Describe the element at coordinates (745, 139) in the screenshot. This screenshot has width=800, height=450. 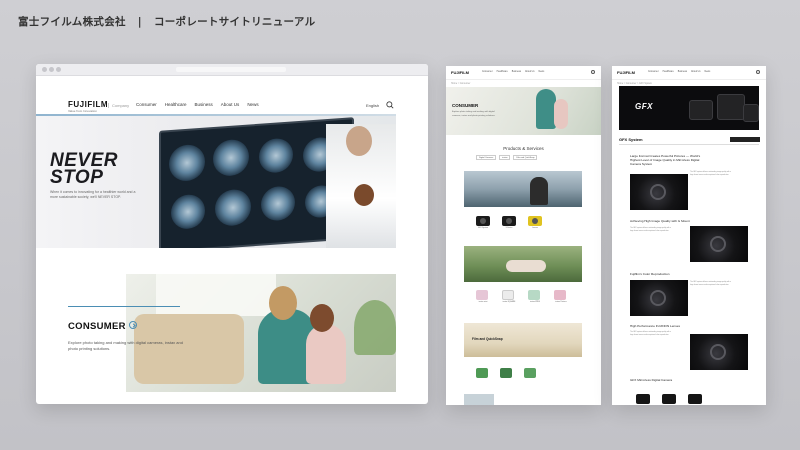
I see `gfx-cta-button` at that location.